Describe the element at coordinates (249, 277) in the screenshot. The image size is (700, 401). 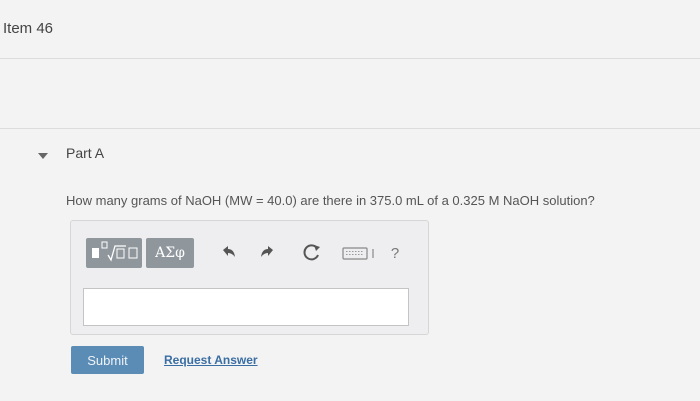
I see `answer-panel: ΑΣφ ?` at that location.